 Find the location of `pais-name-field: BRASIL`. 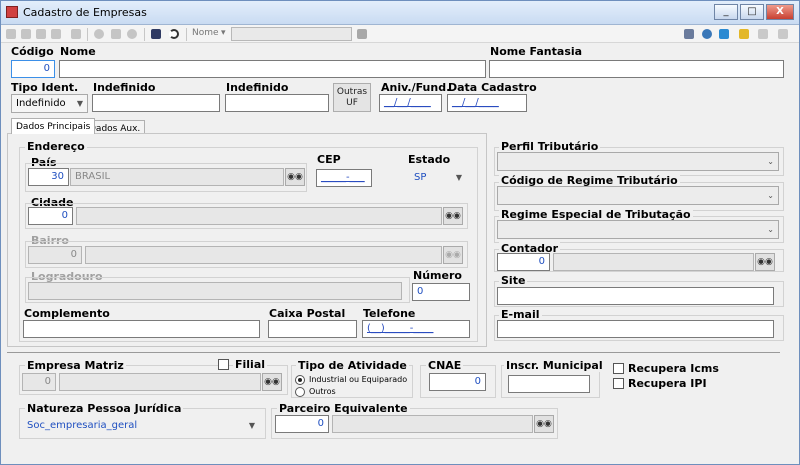

pais-name-field: BRASIL is located at coordinates (177, 177).